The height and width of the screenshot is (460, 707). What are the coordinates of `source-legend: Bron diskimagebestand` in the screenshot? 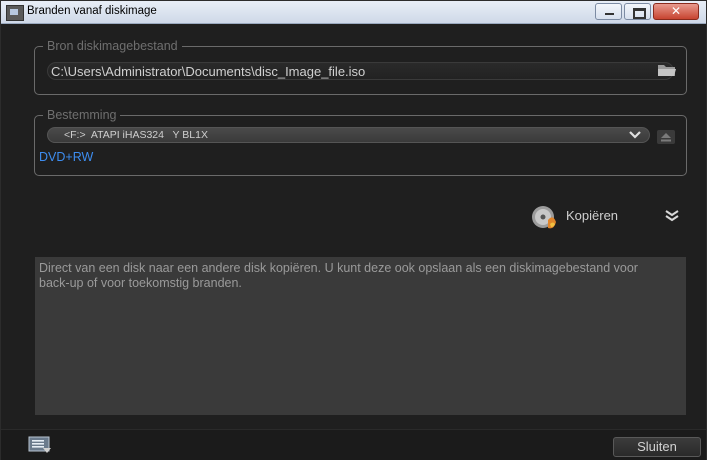 It's located at (112, 46).